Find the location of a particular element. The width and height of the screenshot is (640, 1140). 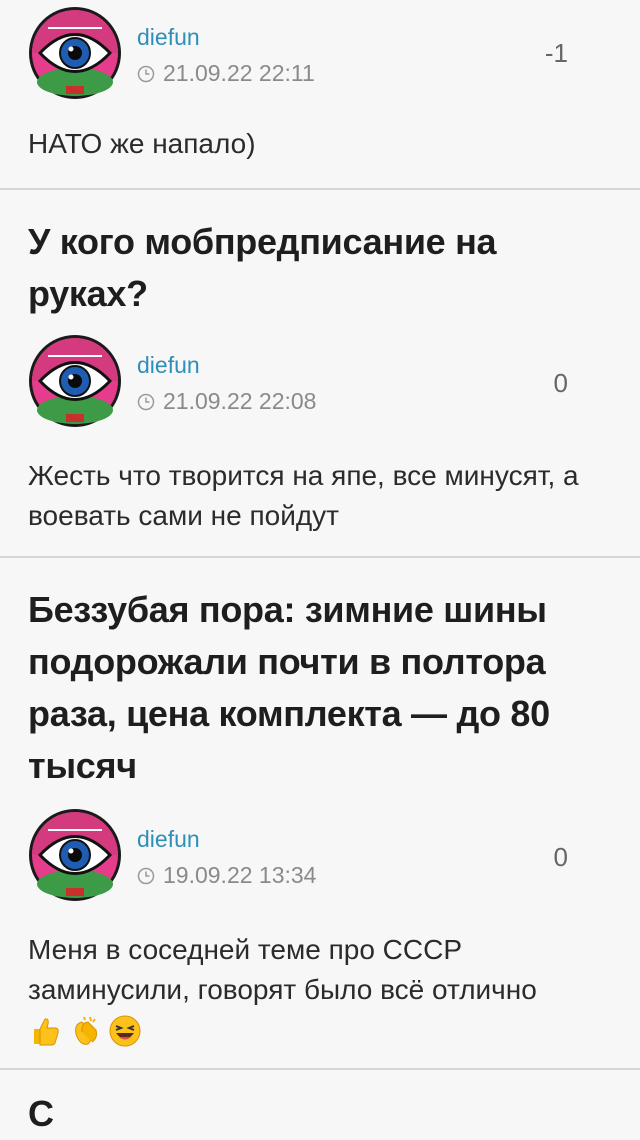

comment-date: 19.09.22 13:34 is located at coordinates (226, 875).